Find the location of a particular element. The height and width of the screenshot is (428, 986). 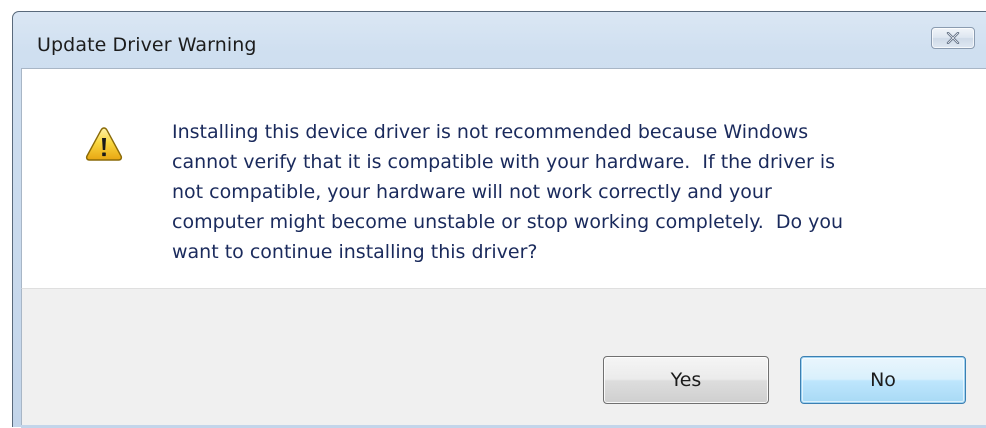

close-button is located at coordinates (953, 38).